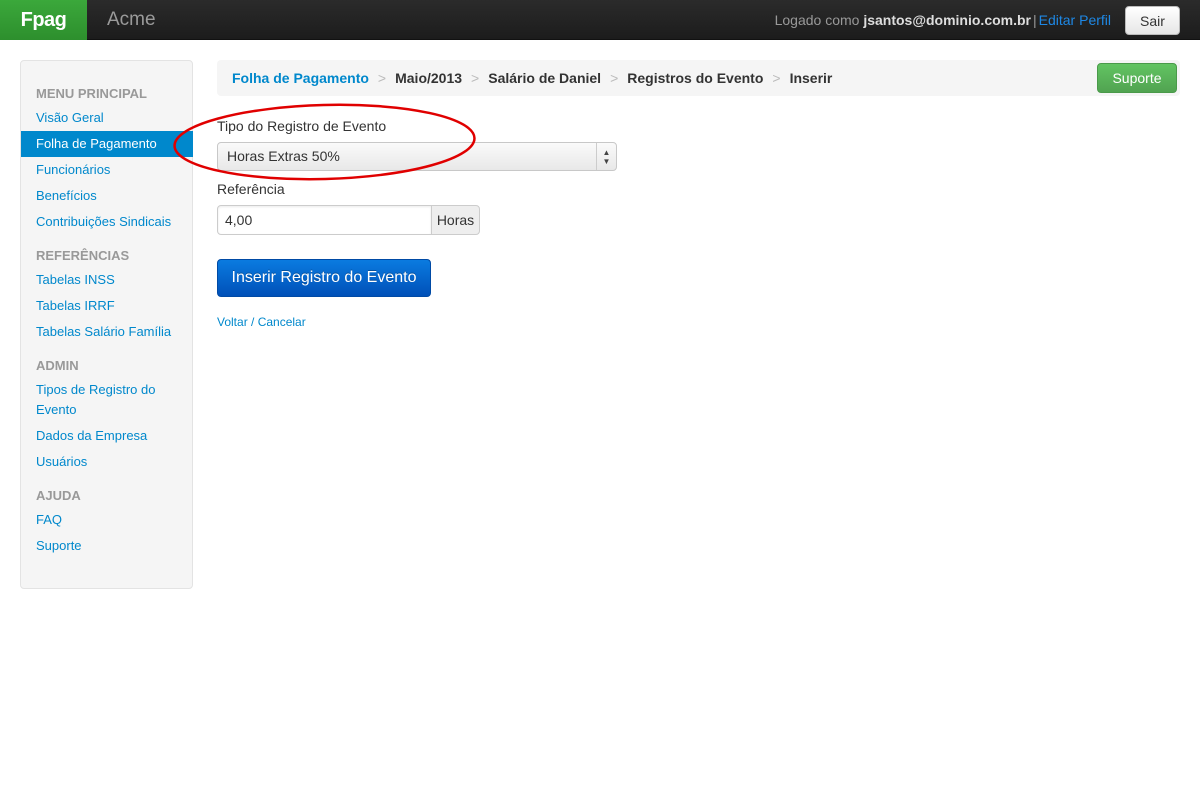 The width and height of the screenshot is (1200, 800). What do you see at coordinates (251, 189) in the screenshot?
I see `reference-label: Referência` at bounding box center [251, 189].